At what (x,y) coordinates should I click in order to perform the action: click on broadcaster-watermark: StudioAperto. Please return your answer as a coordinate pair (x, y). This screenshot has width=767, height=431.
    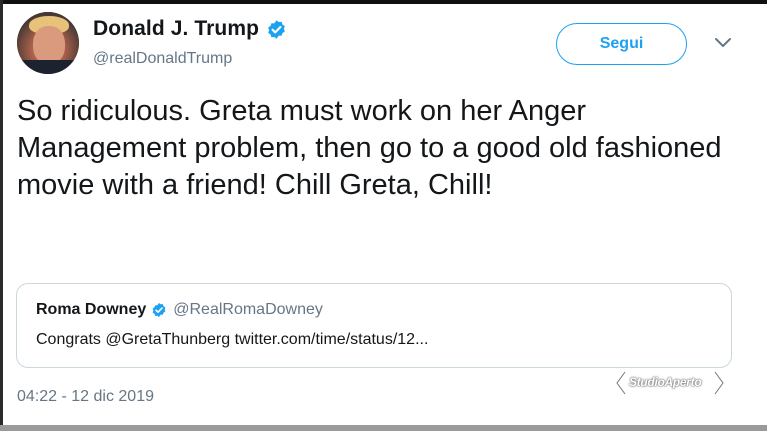
    Looking at the image, I should click on (671, 383).